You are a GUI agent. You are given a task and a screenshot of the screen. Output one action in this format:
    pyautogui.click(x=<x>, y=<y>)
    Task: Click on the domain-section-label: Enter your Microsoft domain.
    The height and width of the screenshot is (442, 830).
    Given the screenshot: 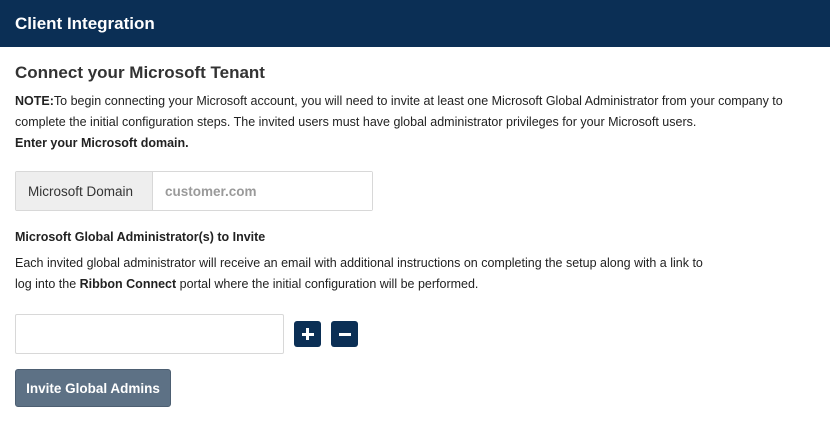 What is the action you would take?
    pyautogui.click(x=102, y=143)
    